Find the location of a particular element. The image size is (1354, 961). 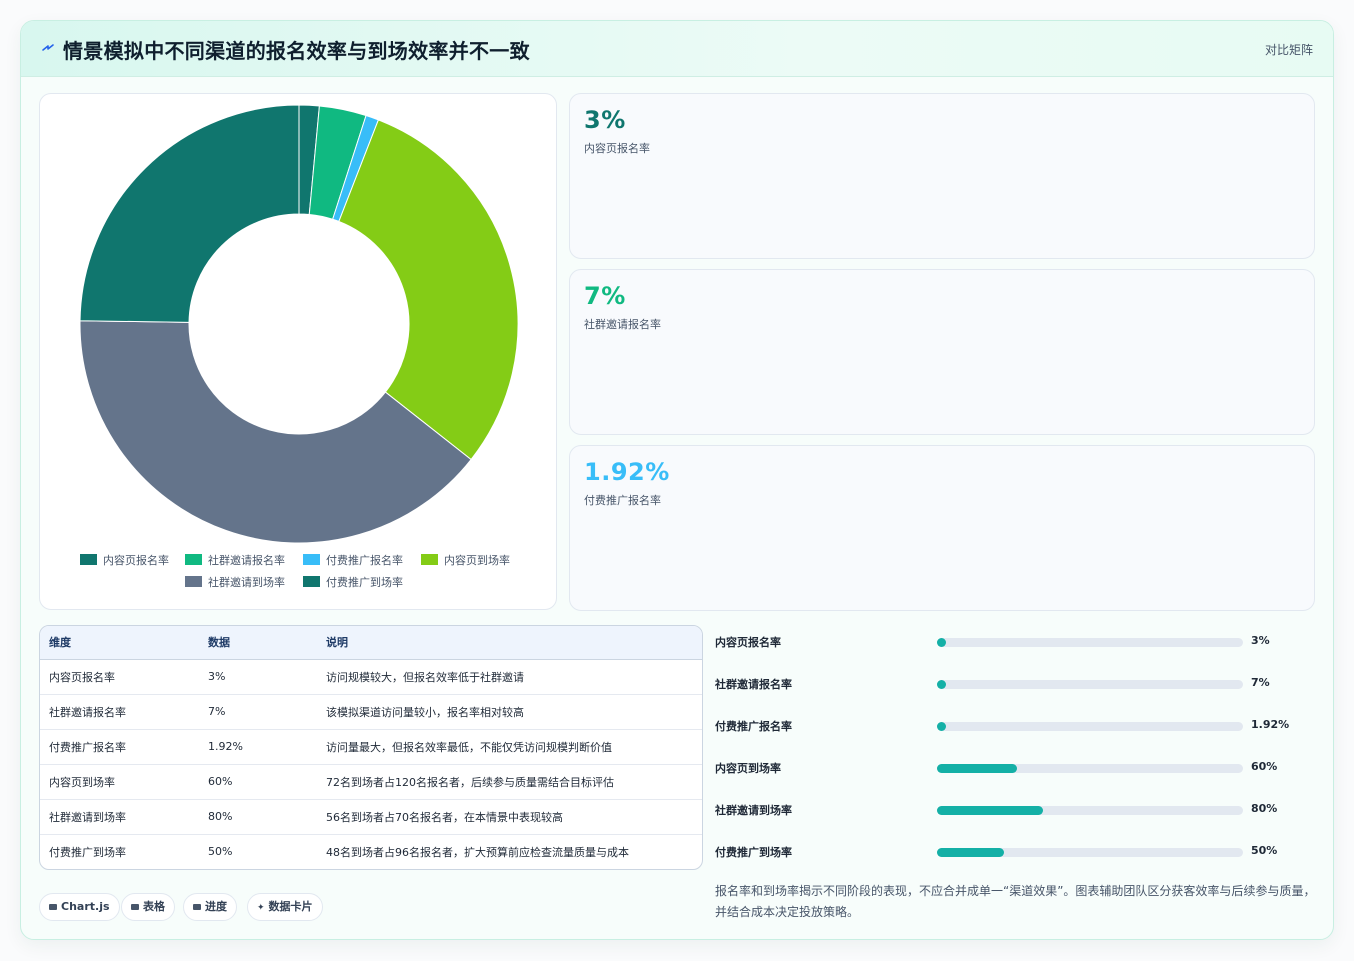

chip-progress: 进度 is located at coordinates (210, 907).